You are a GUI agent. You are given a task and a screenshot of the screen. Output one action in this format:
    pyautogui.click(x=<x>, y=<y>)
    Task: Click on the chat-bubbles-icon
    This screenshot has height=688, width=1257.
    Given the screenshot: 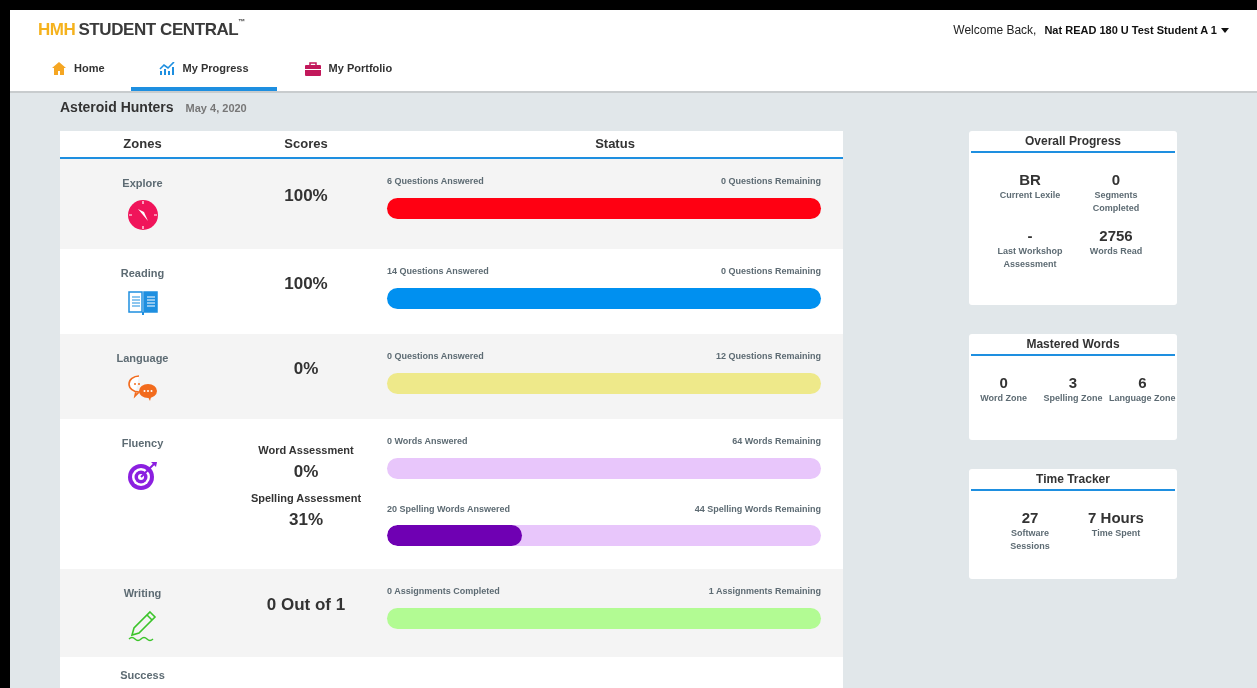 What is the action you would take?
    pyautogui.click(x=142, y=388)
    